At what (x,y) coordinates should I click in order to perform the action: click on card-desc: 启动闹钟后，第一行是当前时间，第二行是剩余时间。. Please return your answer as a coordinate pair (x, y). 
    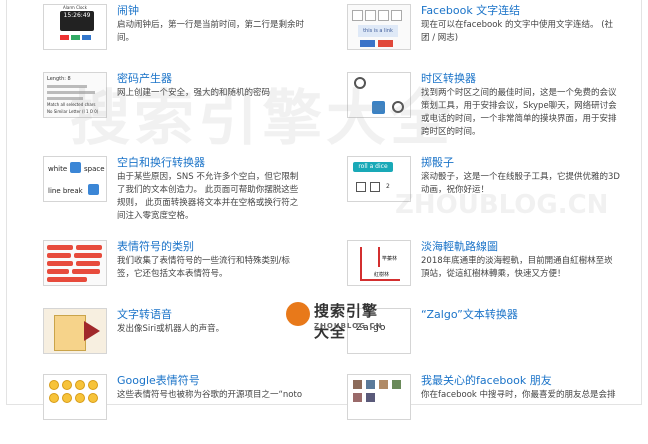
    Looking at the image, I should click on (211, 31).